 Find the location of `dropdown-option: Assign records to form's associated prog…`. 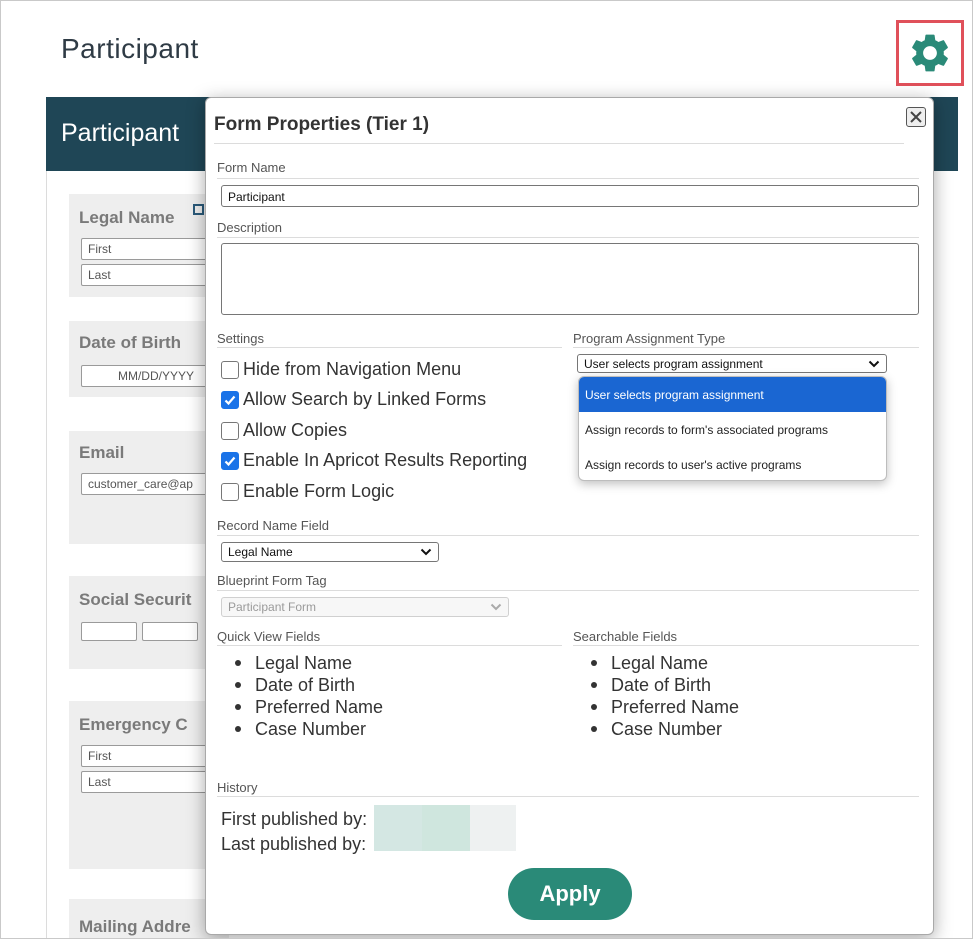

dropdown-option: Assign records to form's associated prog… is located at coordinates (732, 429).